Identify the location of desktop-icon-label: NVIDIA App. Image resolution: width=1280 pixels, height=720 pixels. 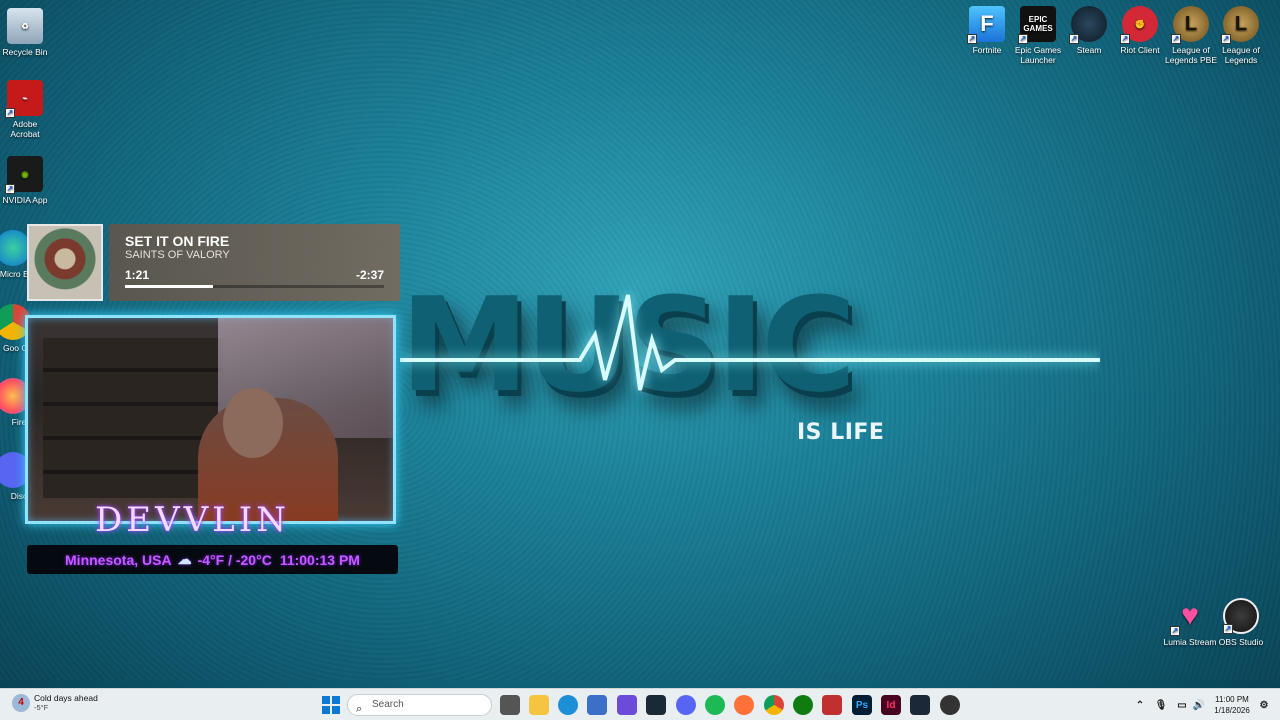
(25, 200).